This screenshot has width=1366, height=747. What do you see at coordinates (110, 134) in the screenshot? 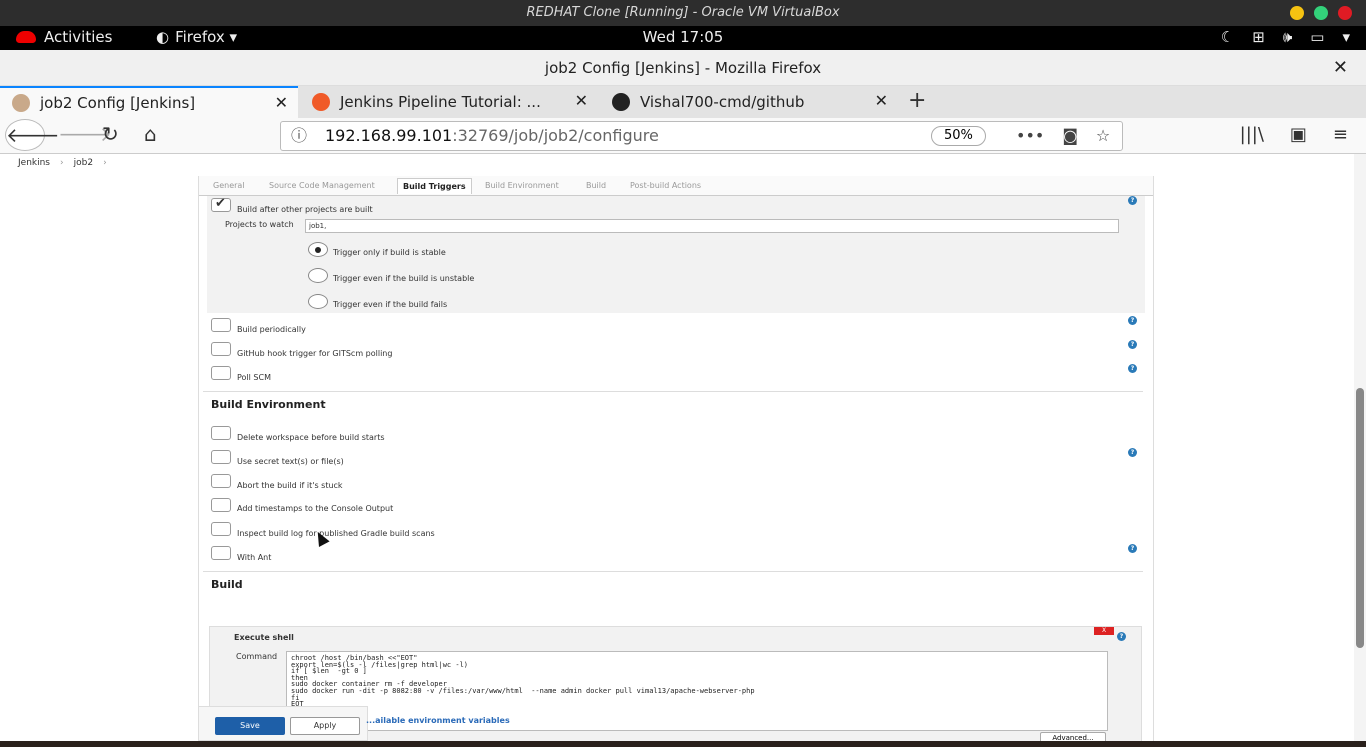
I see `reload-button: ↻` at bounding box center [110, 134].